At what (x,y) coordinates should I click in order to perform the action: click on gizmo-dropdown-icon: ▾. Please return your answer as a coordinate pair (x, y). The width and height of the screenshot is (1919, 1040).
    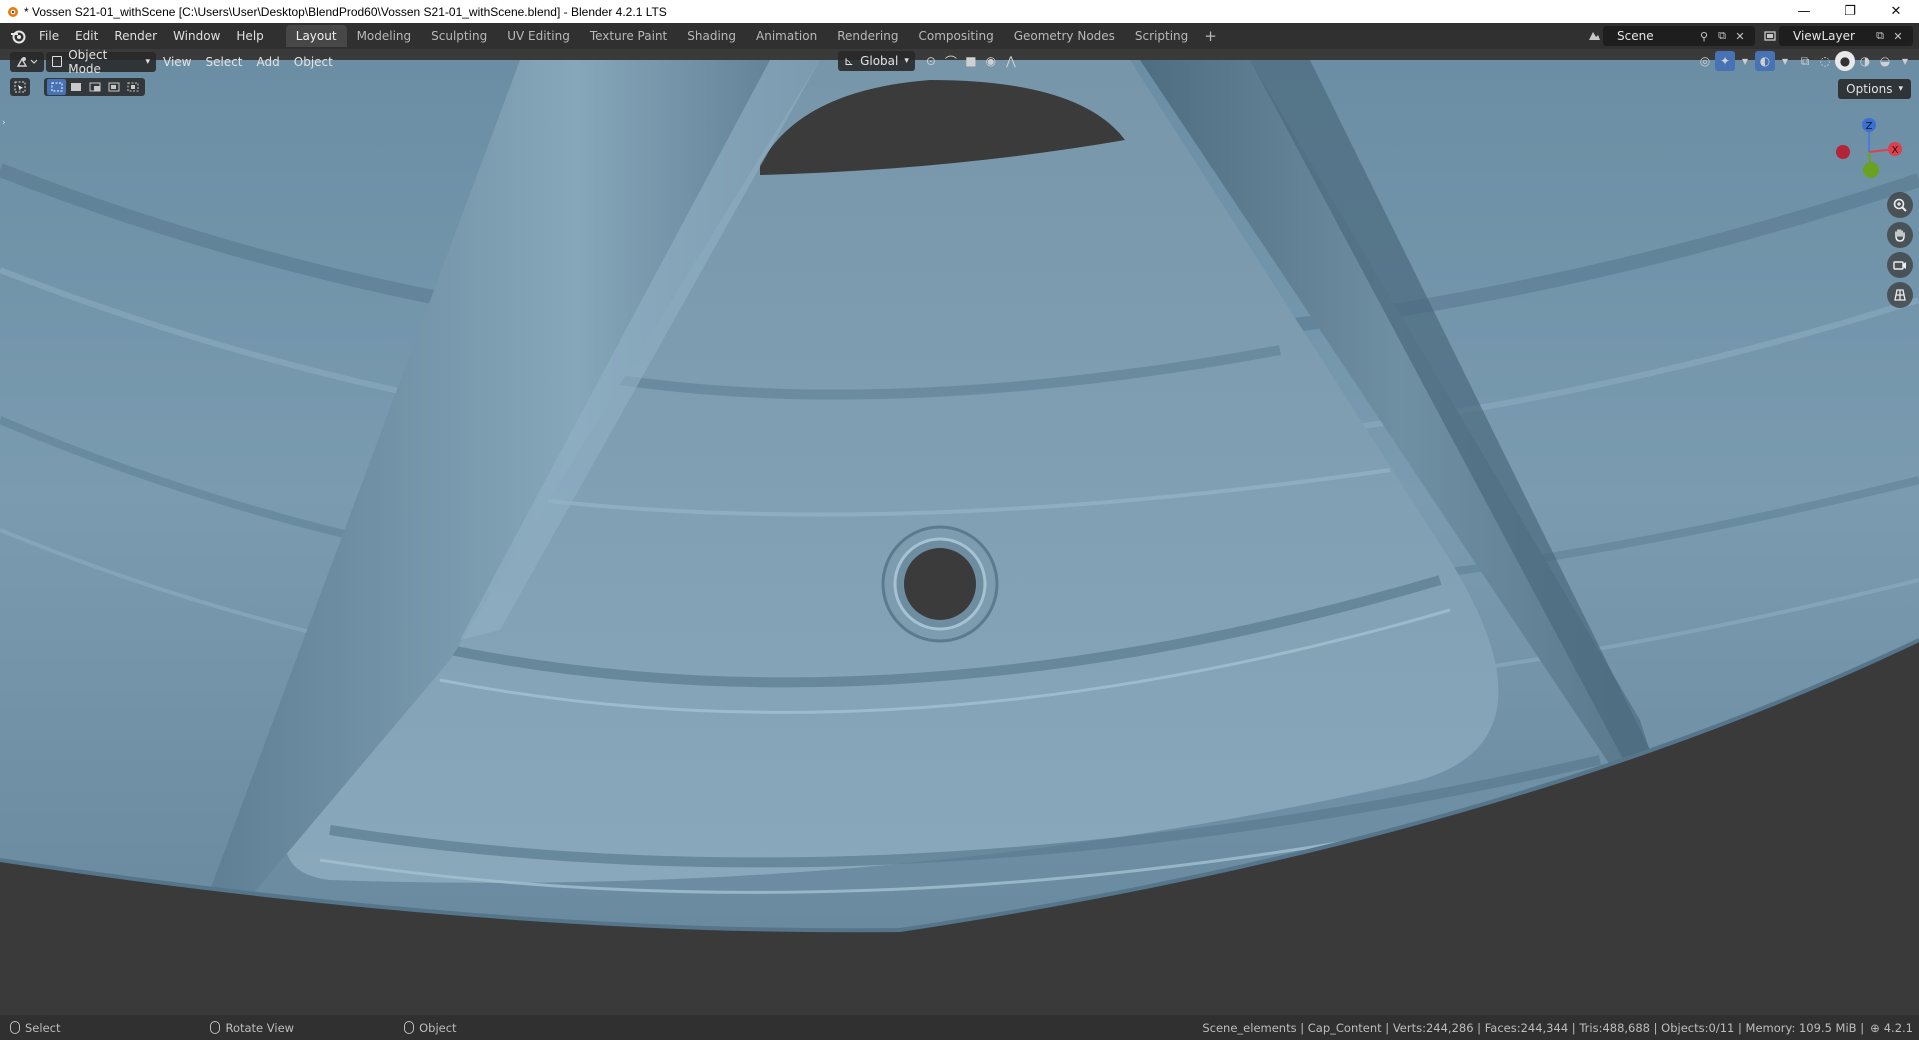
    Looking at the image, I should click on (1745, 61).